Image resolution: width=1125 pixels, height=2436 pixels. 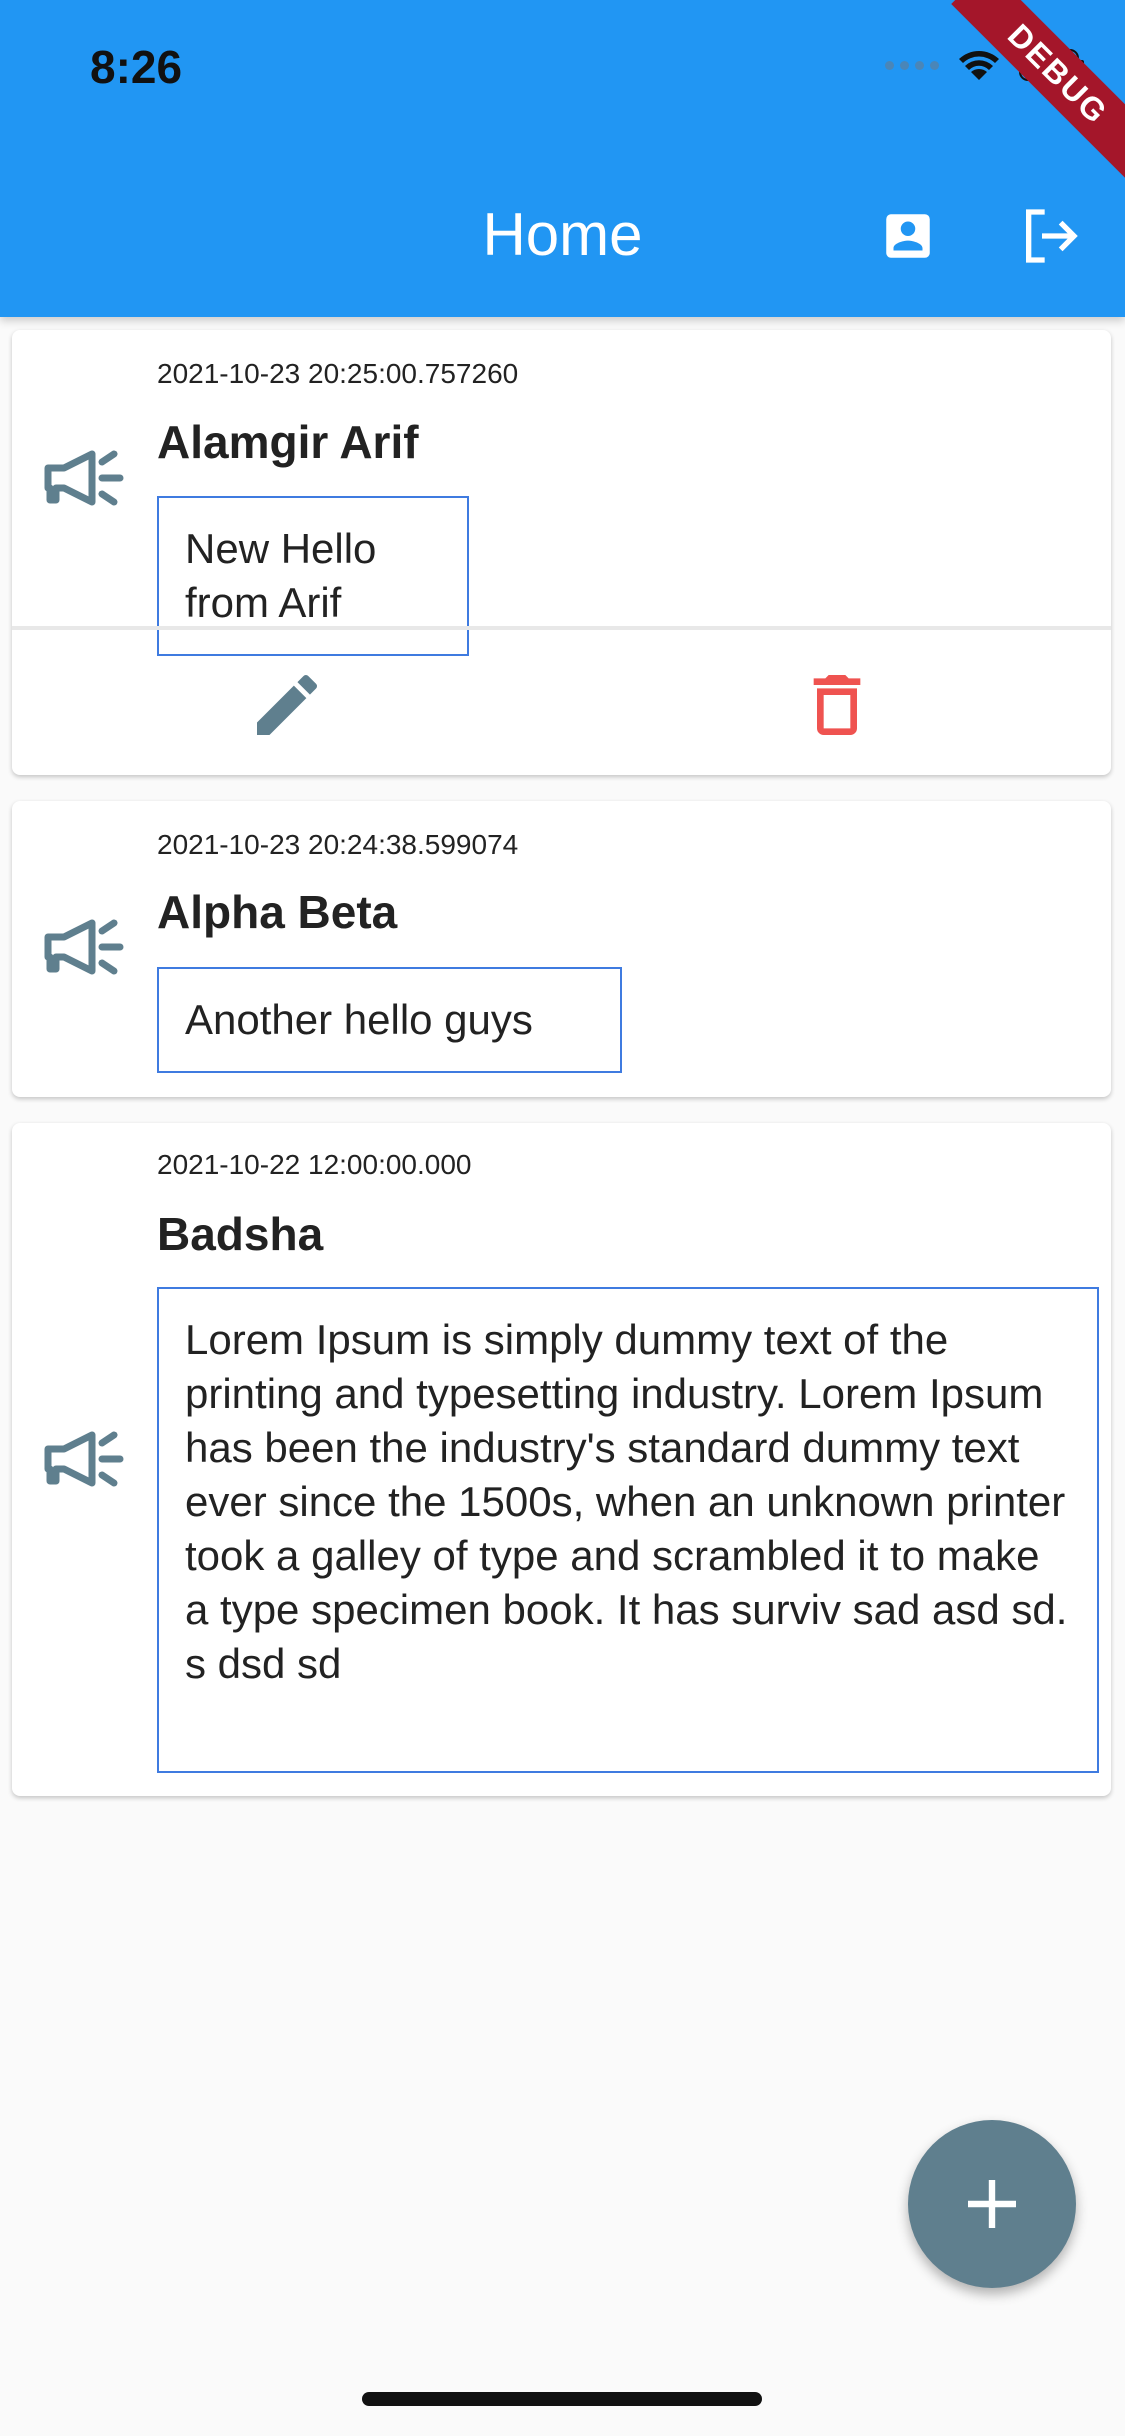 I want to click on trash-icon, so click(x=837, y=705).